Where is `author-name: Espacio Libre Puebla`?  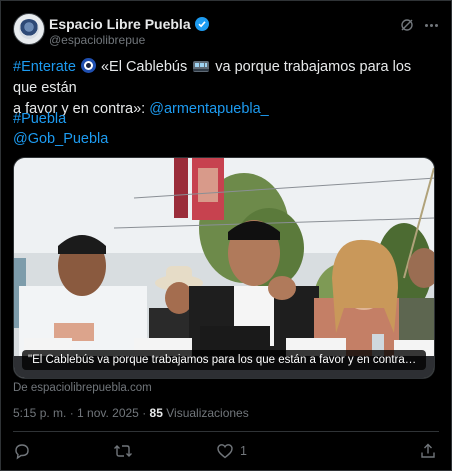
author-name: Espacio Libre Puebla is located at coordinates (120, 24).